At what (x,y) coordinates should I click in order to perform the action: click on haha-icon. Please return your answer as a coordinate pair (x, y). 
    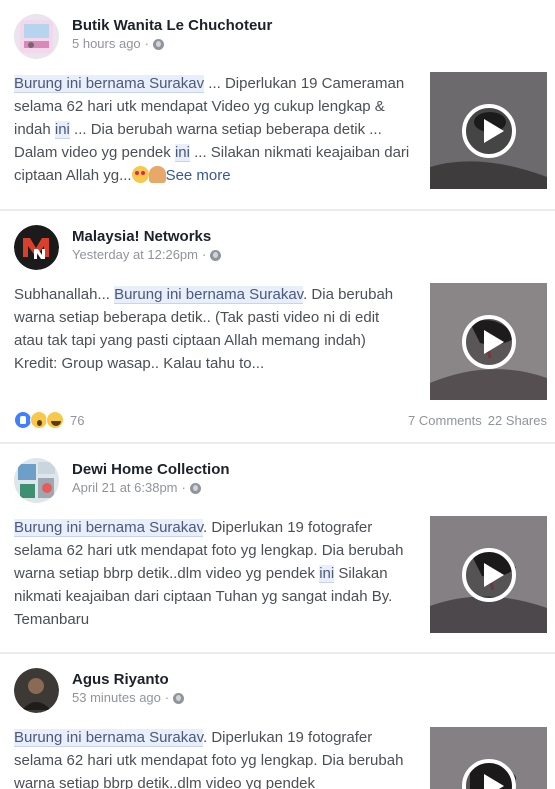
    Looking at the image, I should click on (55, 420).